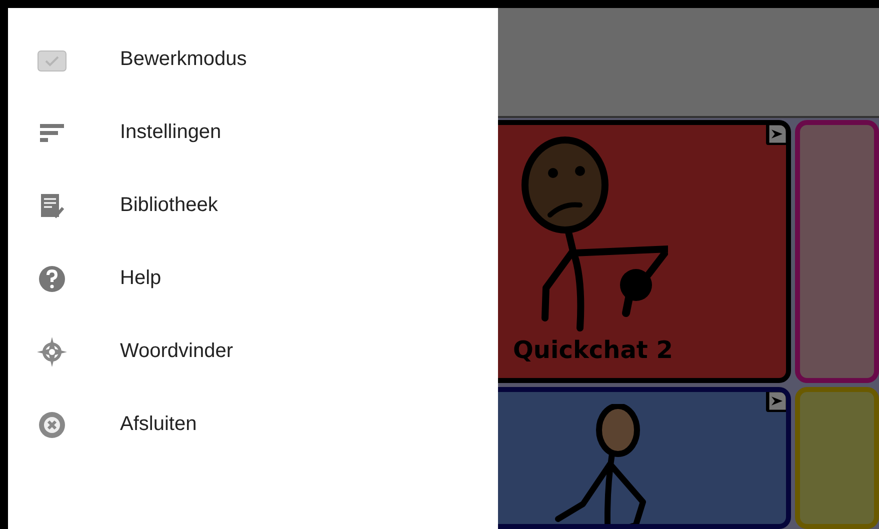 The image size is (879, 529). I want to click on menu-item: Bewerkmodus, so click(253, 59).